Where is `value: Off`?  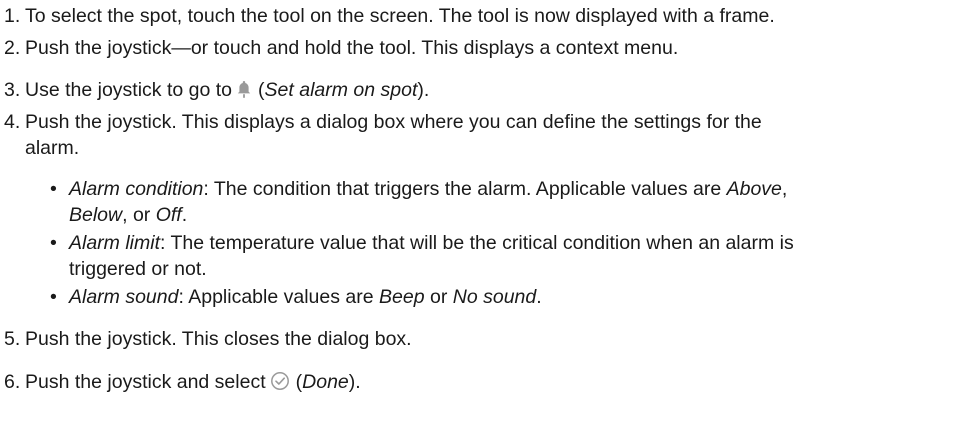 value: Off is located at coordinates (168, 215).